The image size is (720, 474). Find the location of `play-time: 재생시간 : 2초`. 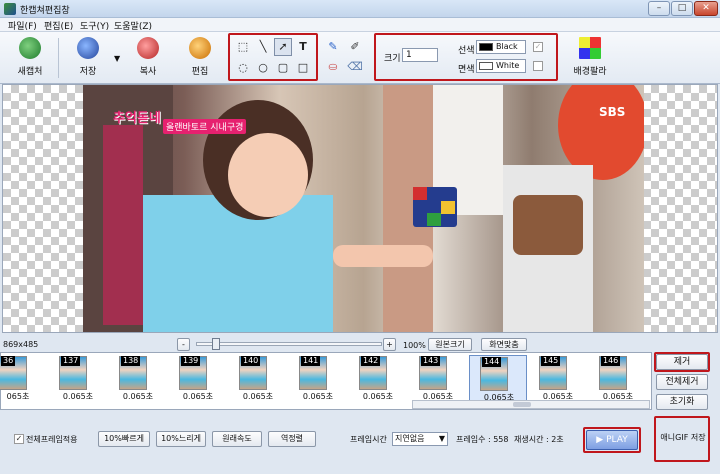

play-time: 재생시간 : 2초 is located at coordinates (539, 439).